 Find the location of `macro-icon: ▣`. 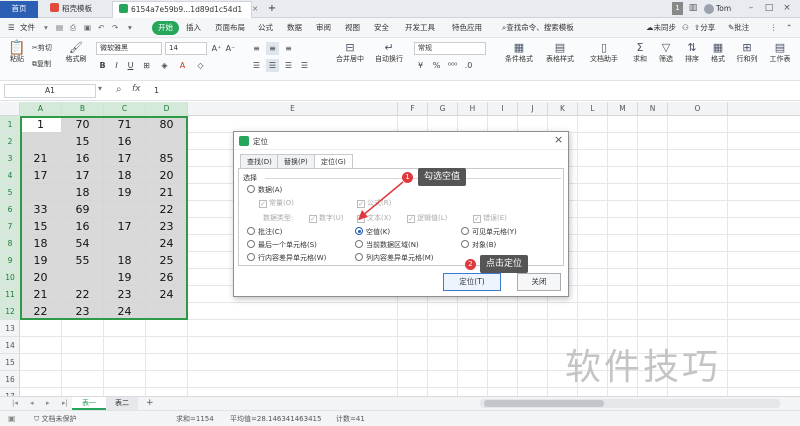

macro-icon: ▣ is located at coordinates (12, 418).